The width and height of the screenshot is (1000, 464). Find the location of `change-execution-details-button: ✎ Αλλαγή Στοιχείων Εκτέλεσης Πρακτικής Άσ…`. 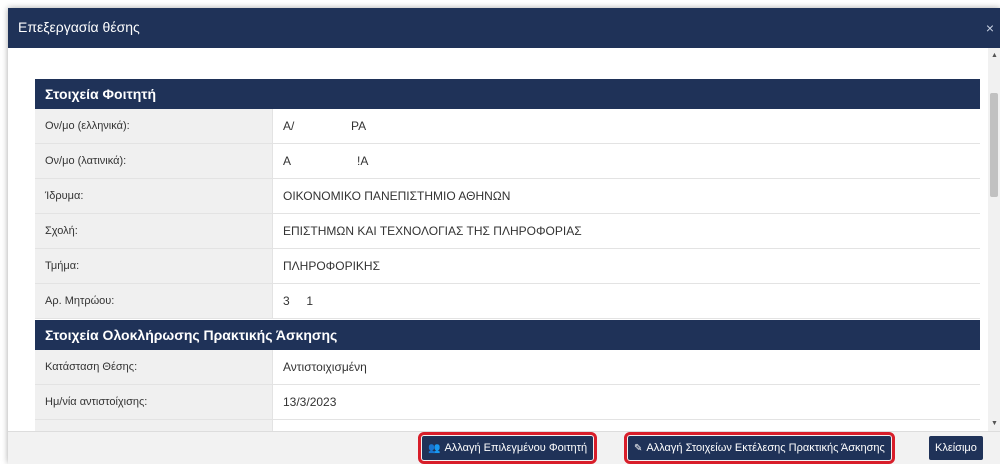

change-execution-details-button: ✎ Αλλαγή Στοιχείων Εκτέλεσης Πρακτικής Άσ… is located at coordinates (759, 448).